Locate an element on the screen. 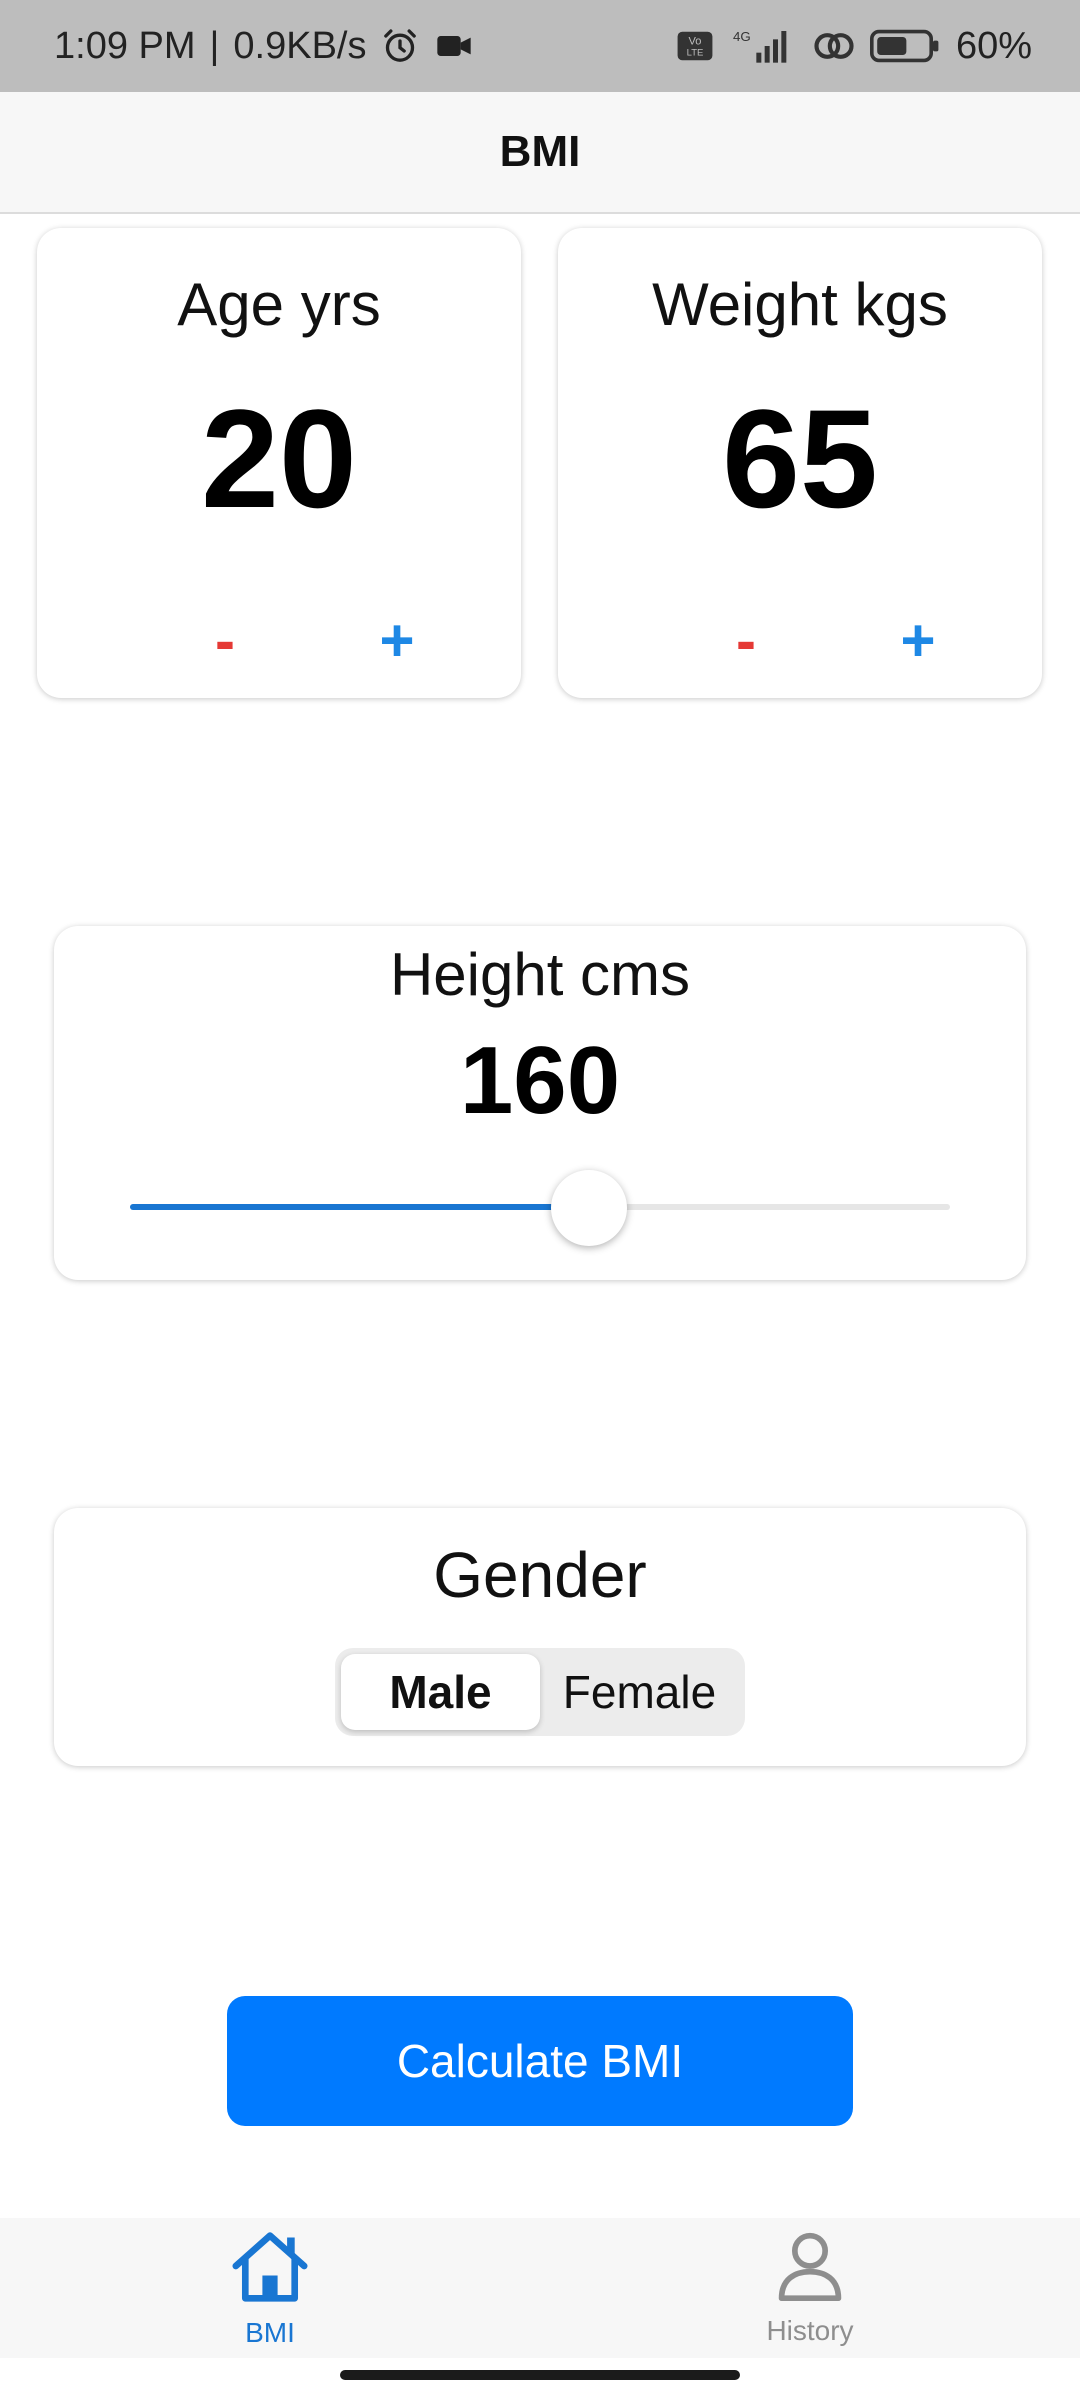 Image resolution: width=1080 pixels, height=2400 pixels. weight-card: Weight kgs 65 - + is located at coordinates (800, 463).